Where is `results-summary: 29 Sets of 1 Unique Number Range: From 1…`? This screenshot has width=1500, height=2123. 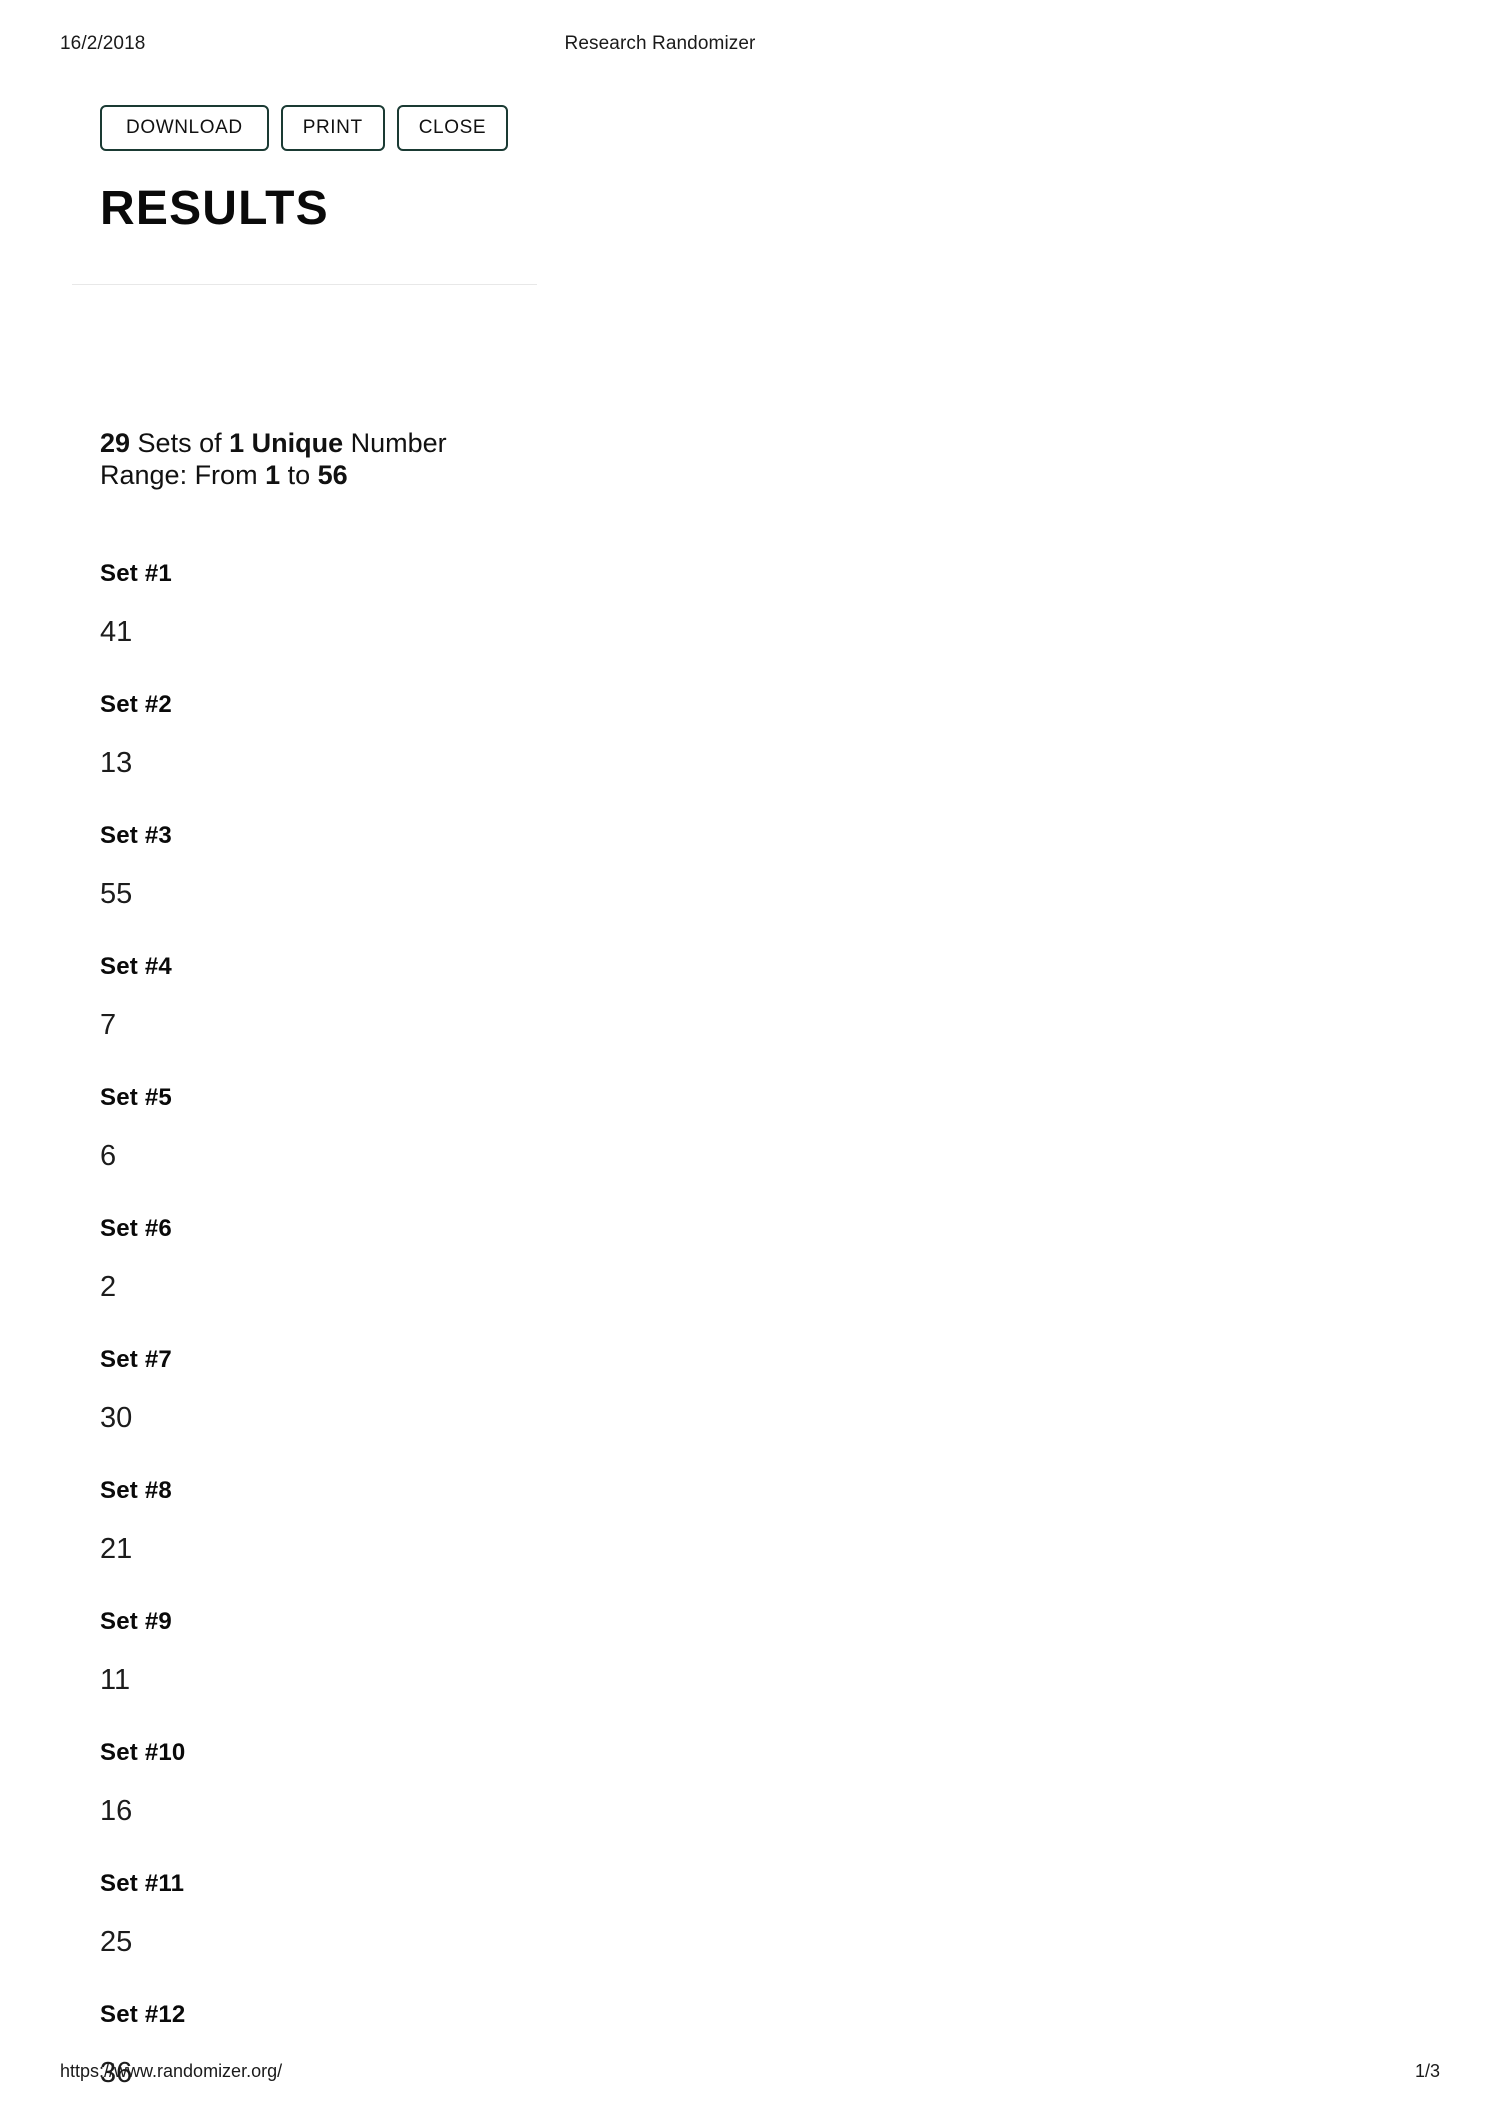 results-summary: 29 Sets of 1 Unique Number Range: From 1… is located at coordinates (360, 460).